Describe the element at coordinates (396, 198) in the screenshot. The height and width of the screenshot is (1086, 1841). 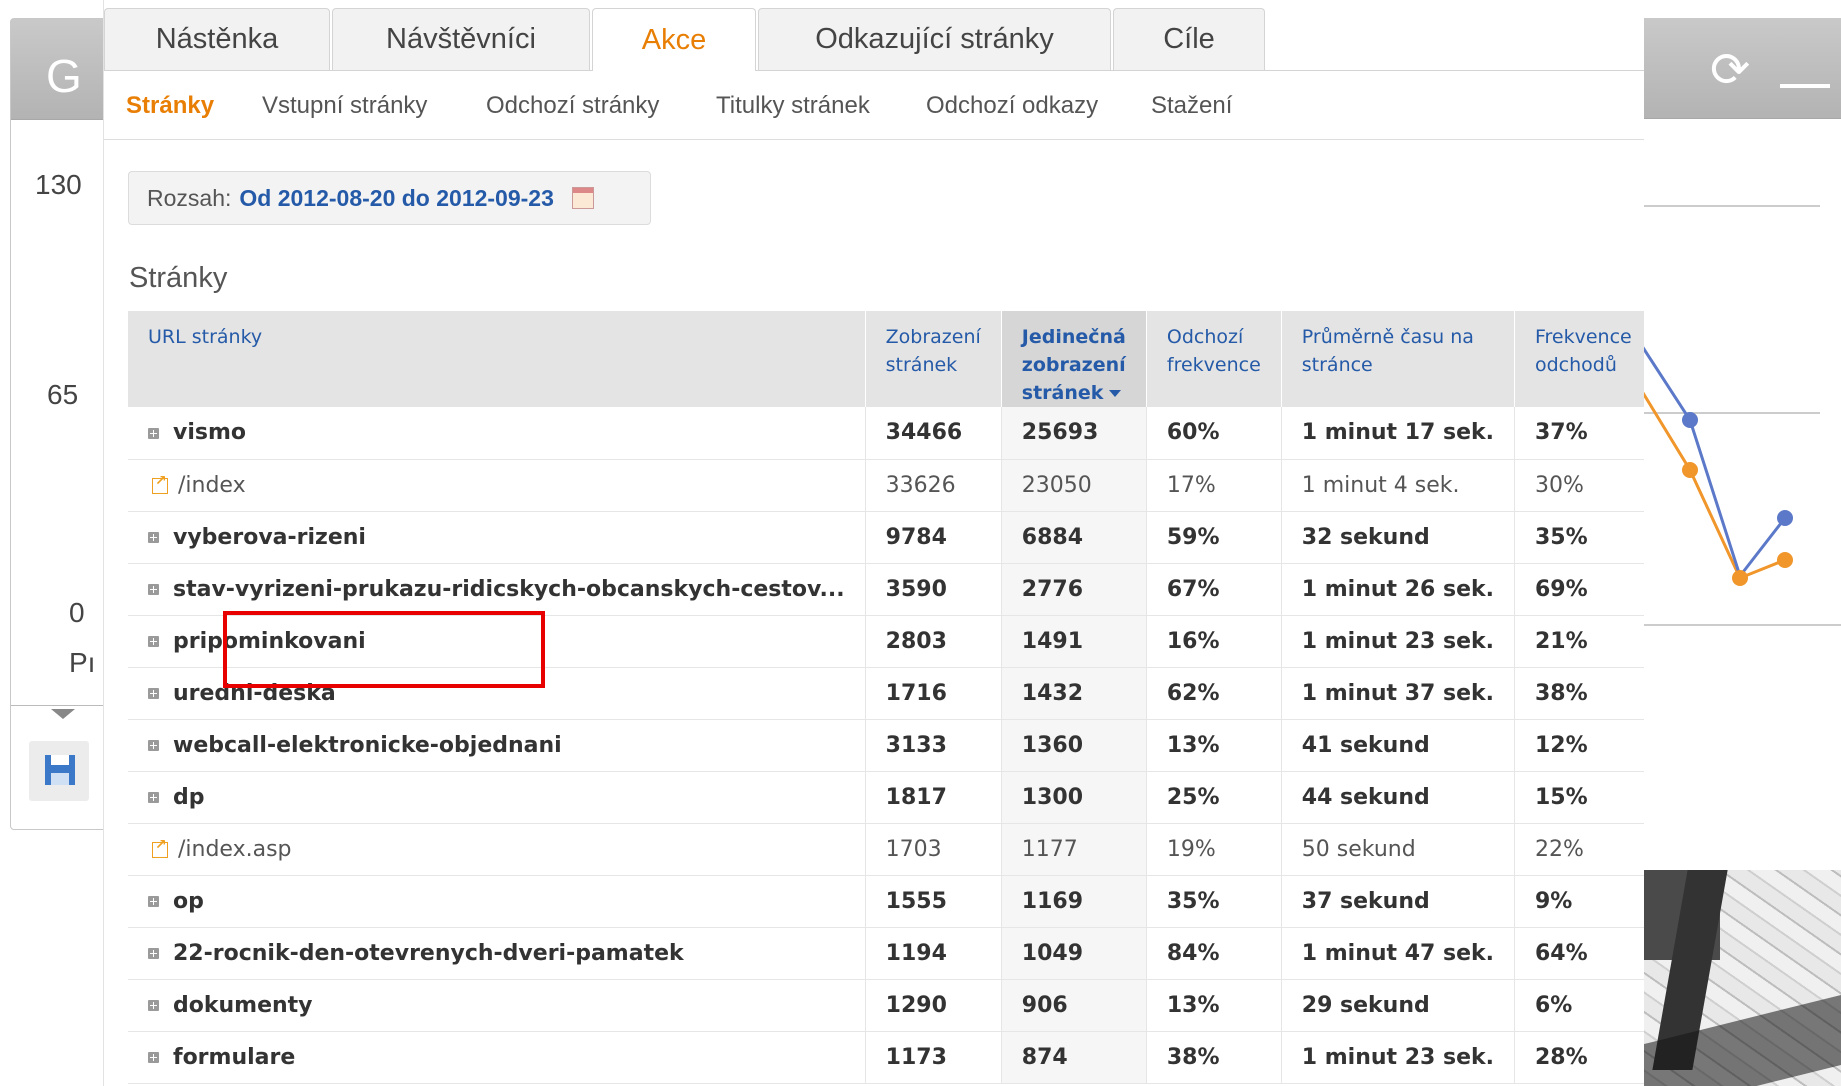
I see `date-range-value: Od 2012-08-20 do 2012-09-23` at that location.